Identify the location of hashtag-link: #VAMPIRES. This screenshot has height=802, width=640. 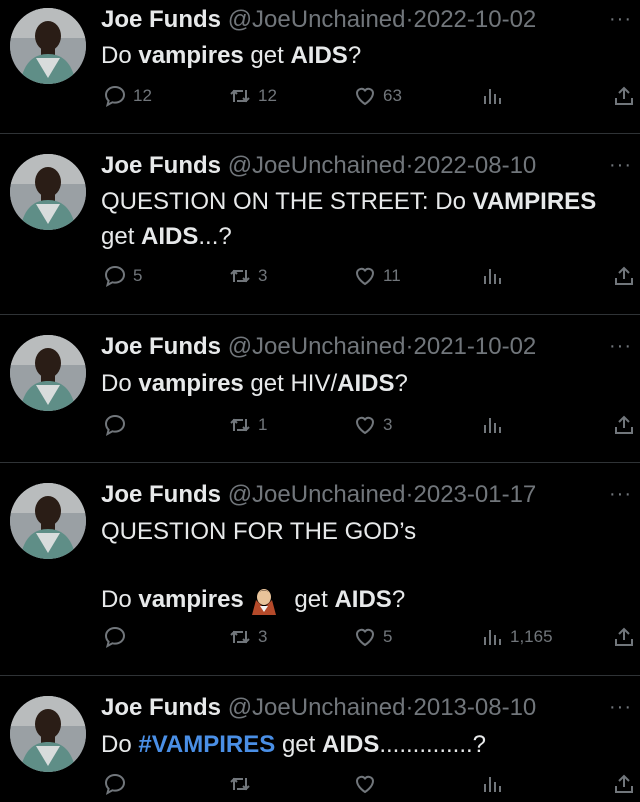
(206, 744).